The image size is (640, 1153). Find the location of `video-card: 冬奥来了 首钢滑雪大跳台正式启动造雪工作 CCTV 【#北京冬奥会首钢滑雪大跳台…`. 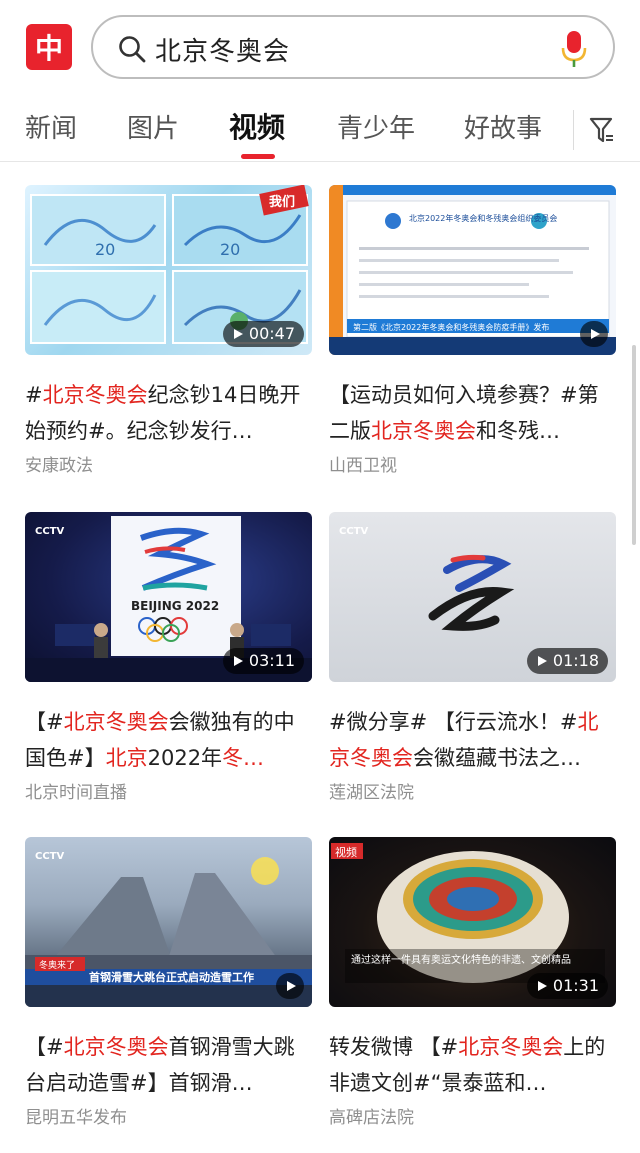

video-card: 冬奥来了 首钢滑雪大跳台正式启动造雪工作 CCTV 【#北京冬奥会首钢滑雪大跳台… is located at coordinates (168, 982).